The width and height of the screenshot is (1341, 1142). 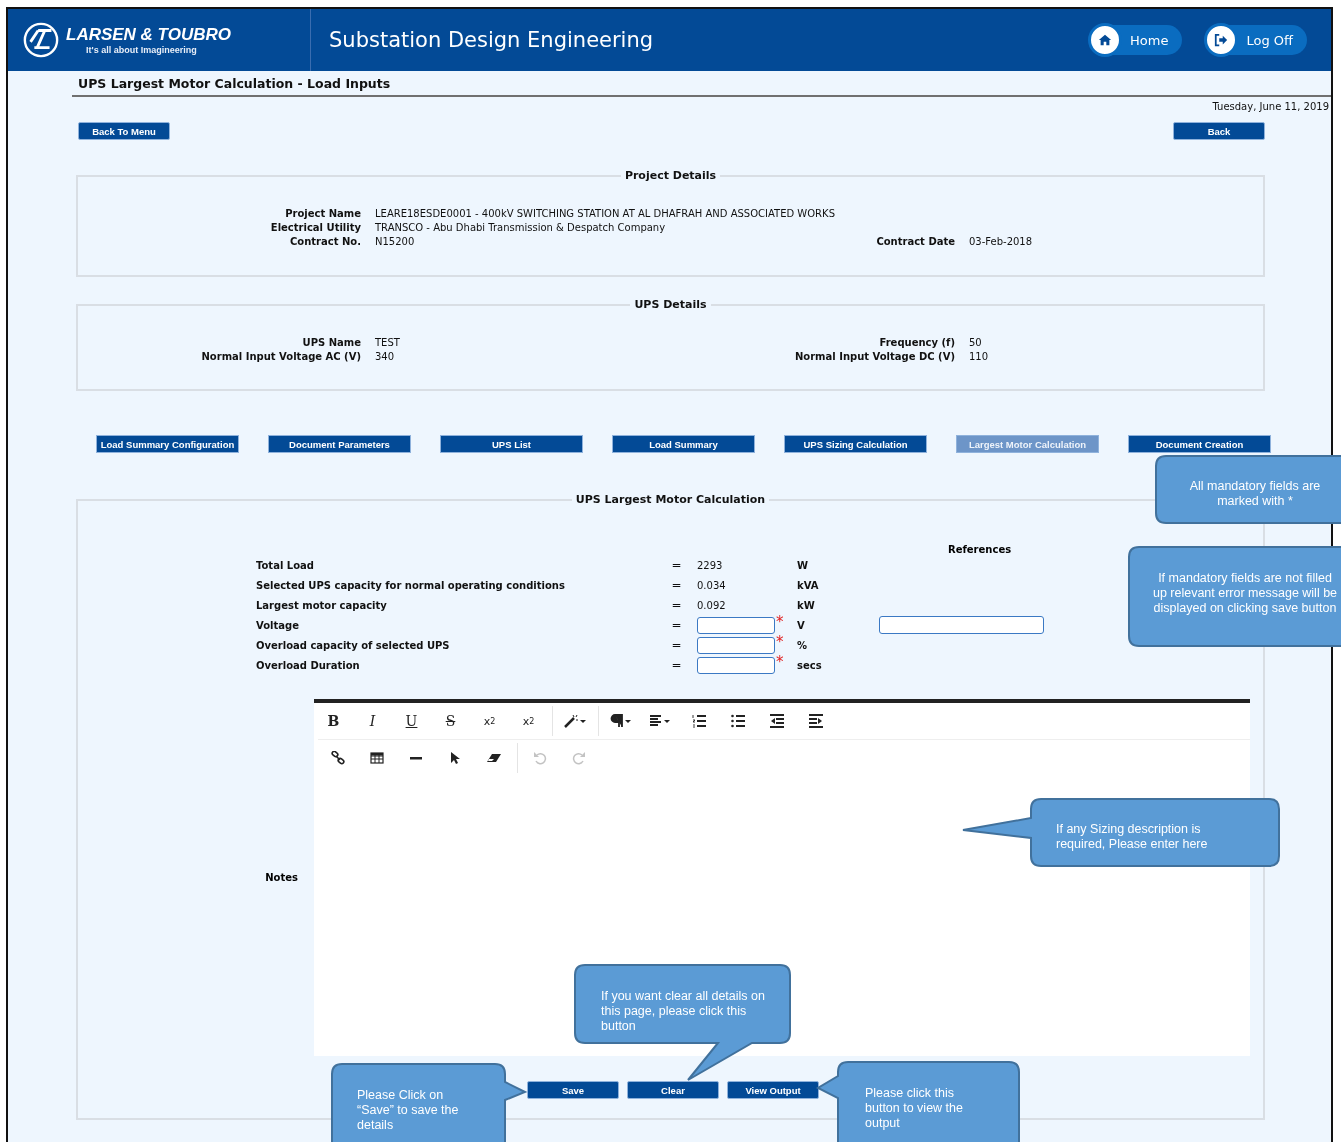 I want to click on logo-icon, so click(x=41, y=40).